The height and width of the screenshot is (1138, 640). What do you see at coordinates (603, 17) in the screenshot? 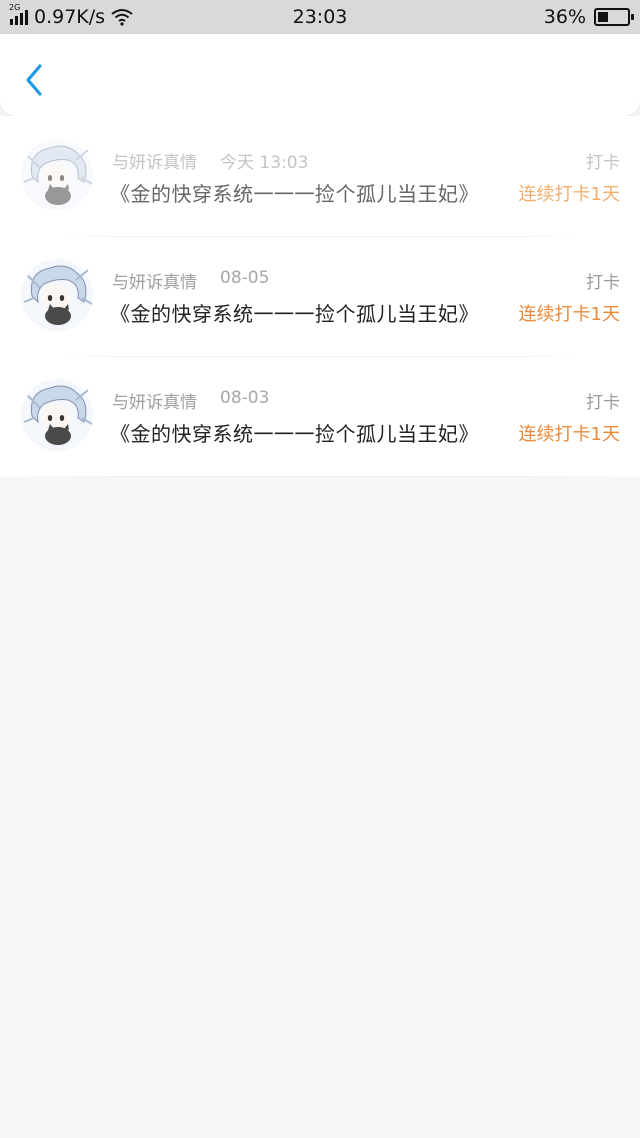
I see `battery-fill` at bounding box center [603, 17].